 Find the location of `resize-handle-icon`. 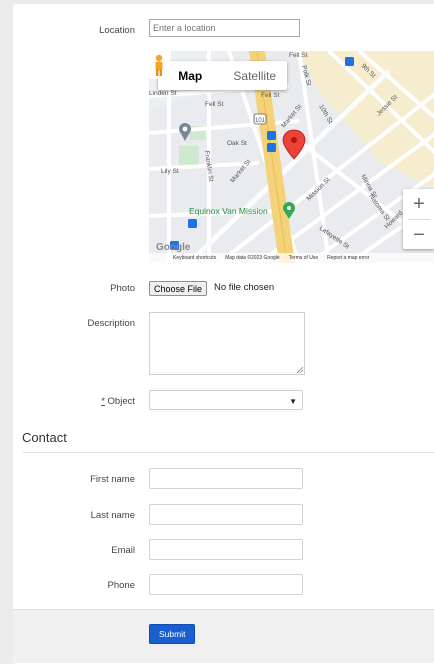

resize-handle-icon is located at coordinates (300, 370).